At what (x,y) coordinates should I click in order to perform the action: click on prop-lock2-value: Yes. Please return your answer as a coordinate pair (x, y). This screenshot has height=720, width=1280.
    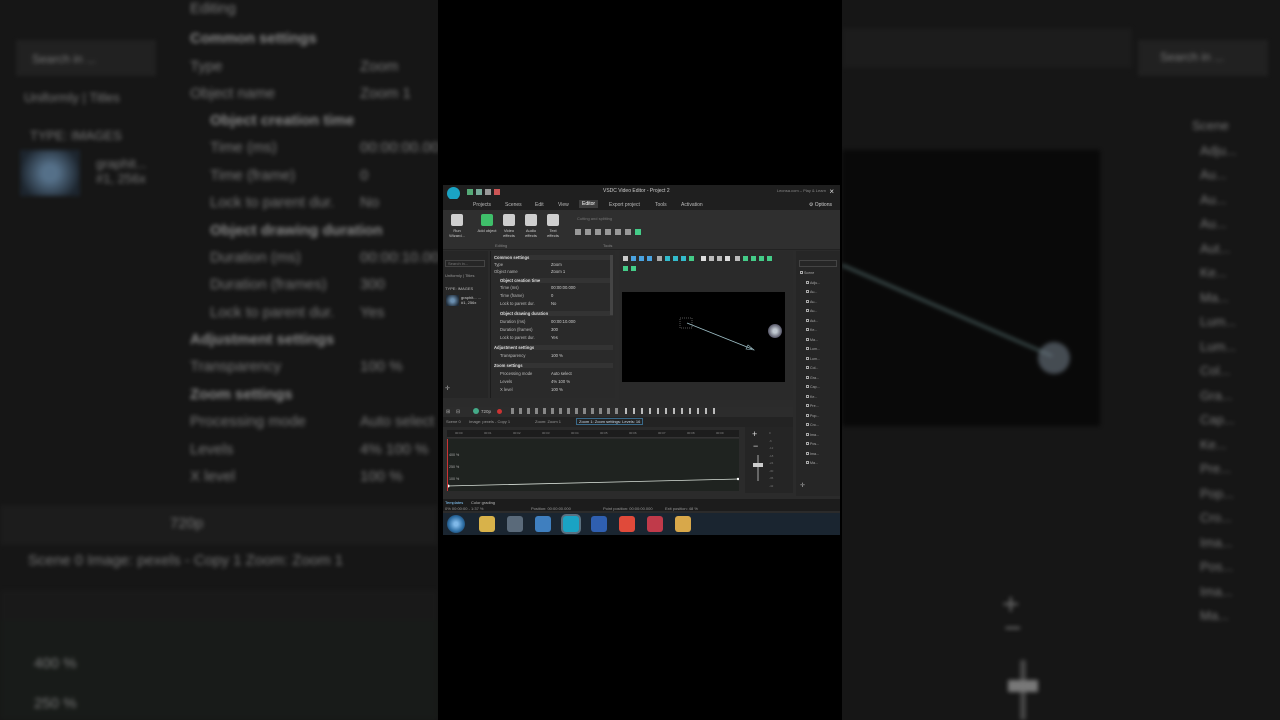
    Looking at the image, I should click on (554, 337).